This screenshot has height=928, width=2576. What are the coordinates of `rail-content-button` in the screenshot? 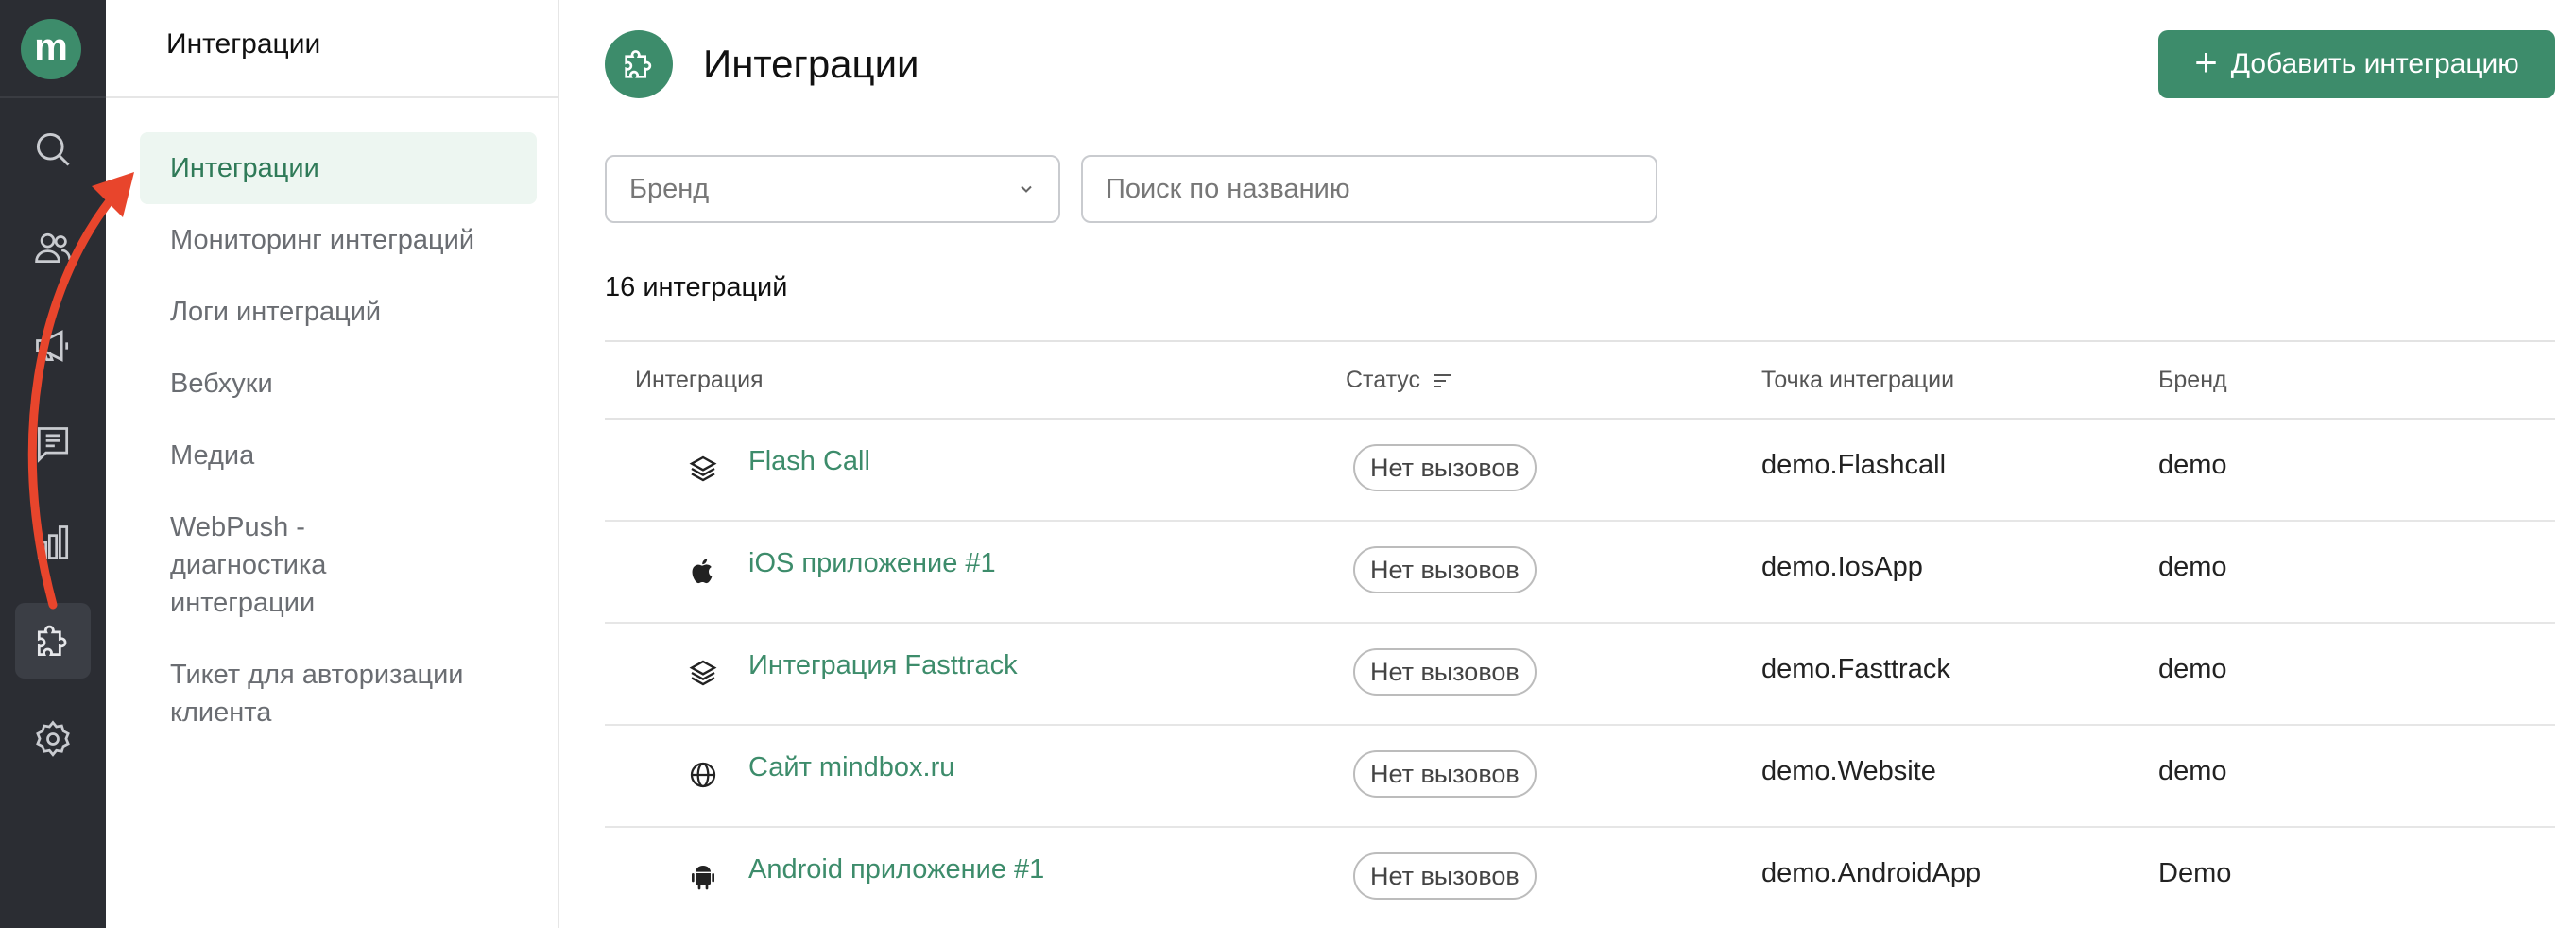 It's located at (53, 444).